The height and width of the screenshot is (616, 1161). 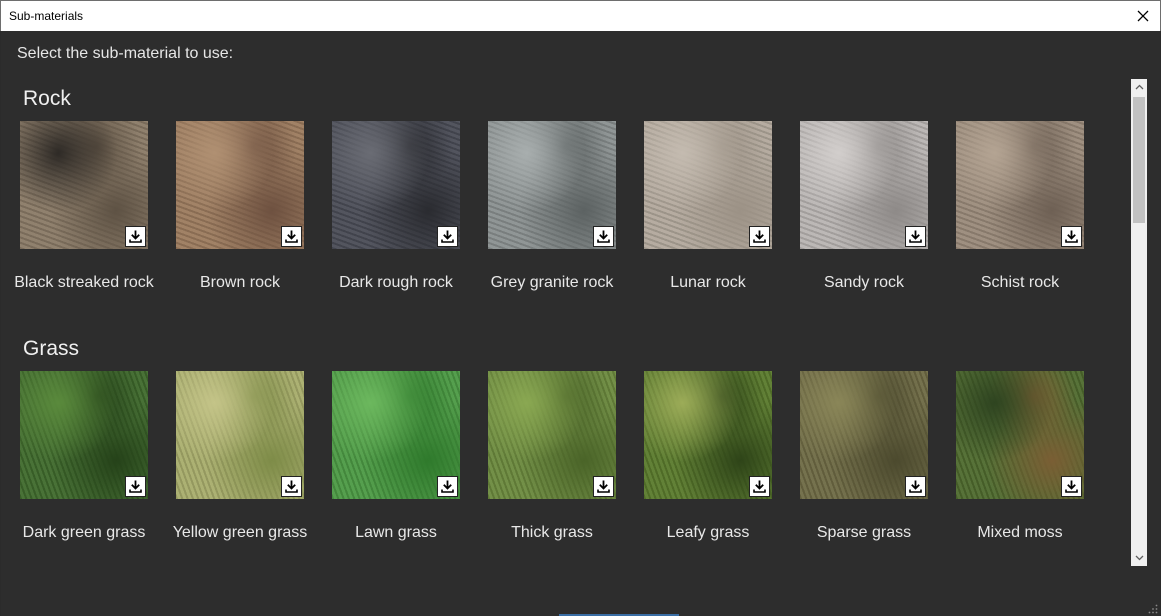 What do you see at coordinates (396, 282) in the screenshot?
I see `material-label: Dark rough rock` at bounding box center [396, 282].